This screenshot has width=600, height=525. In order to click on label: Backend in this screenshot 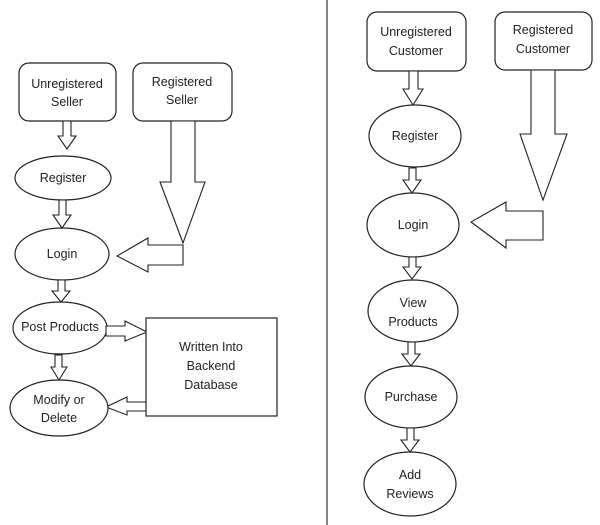, I will do `click(211, 366)`.